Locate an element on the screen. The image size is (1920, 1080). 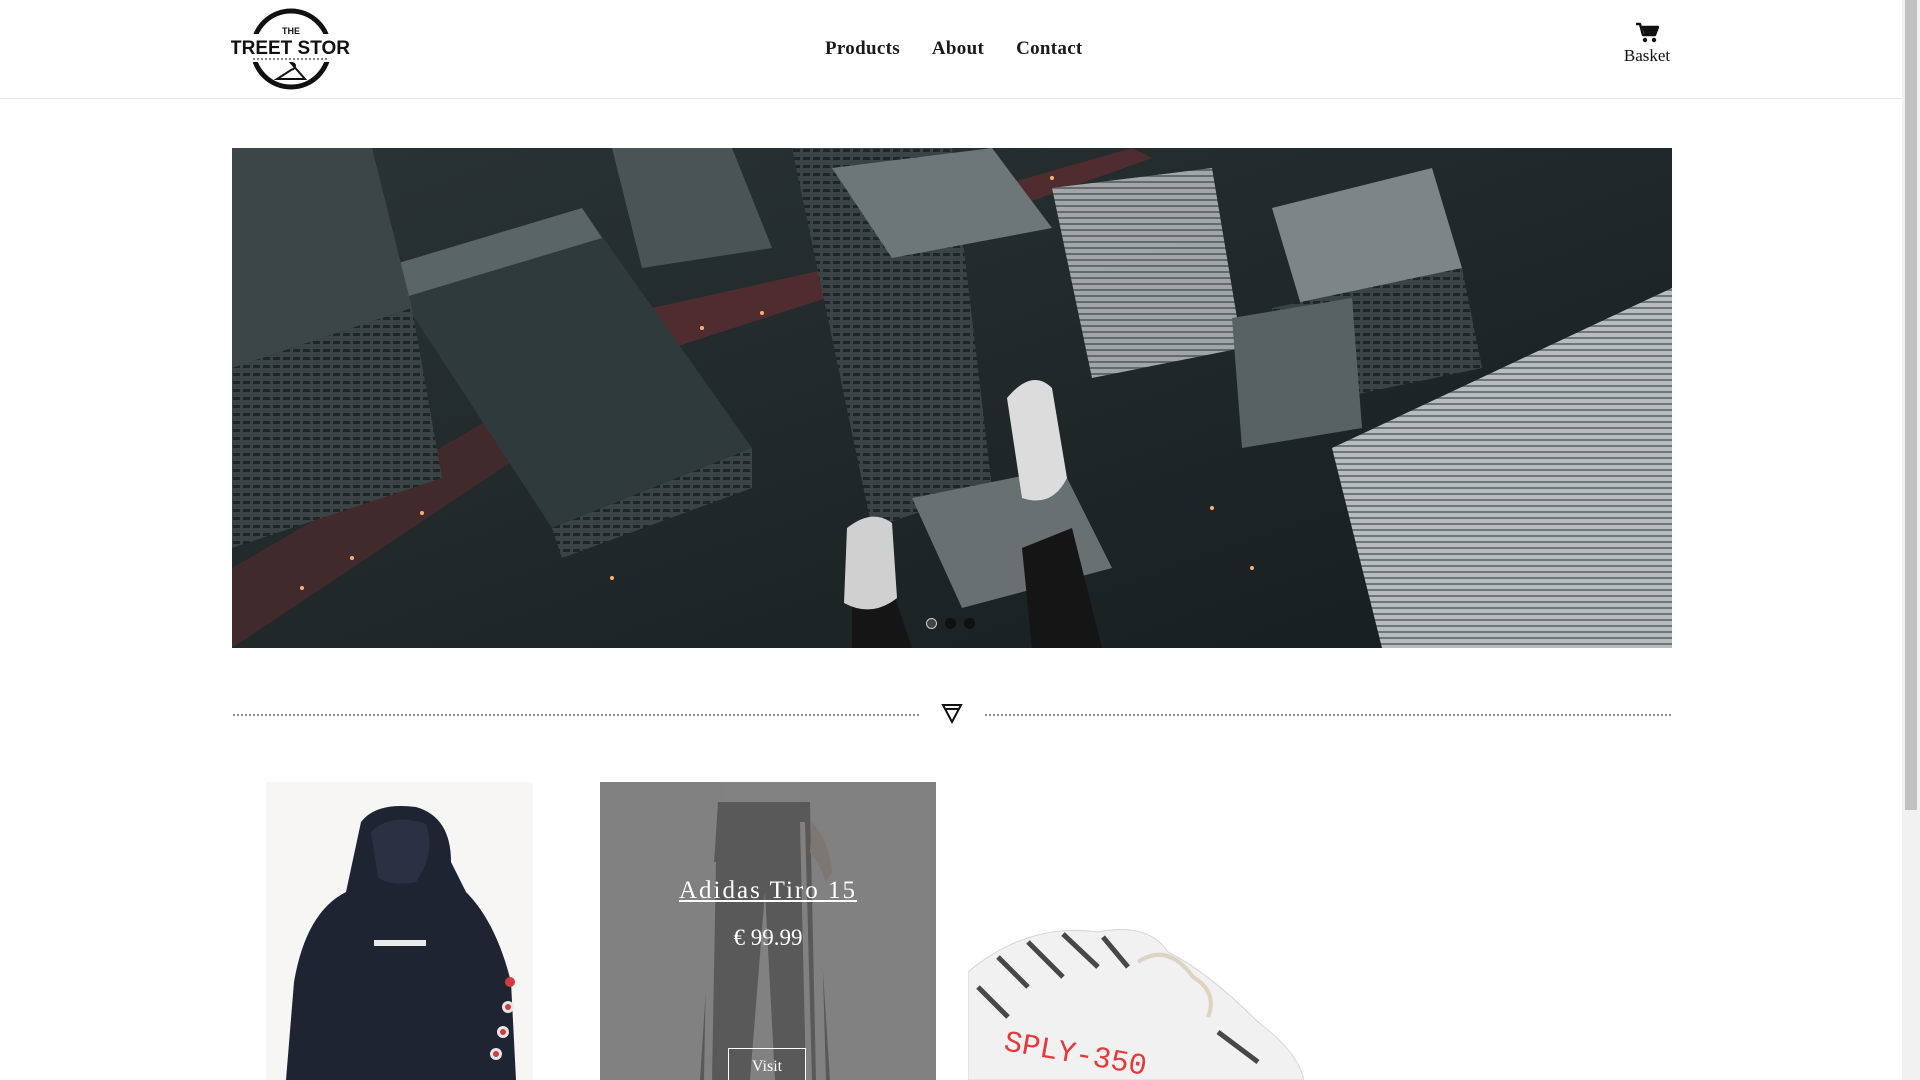
nav-products: Products is located at coordinates (862, 49).